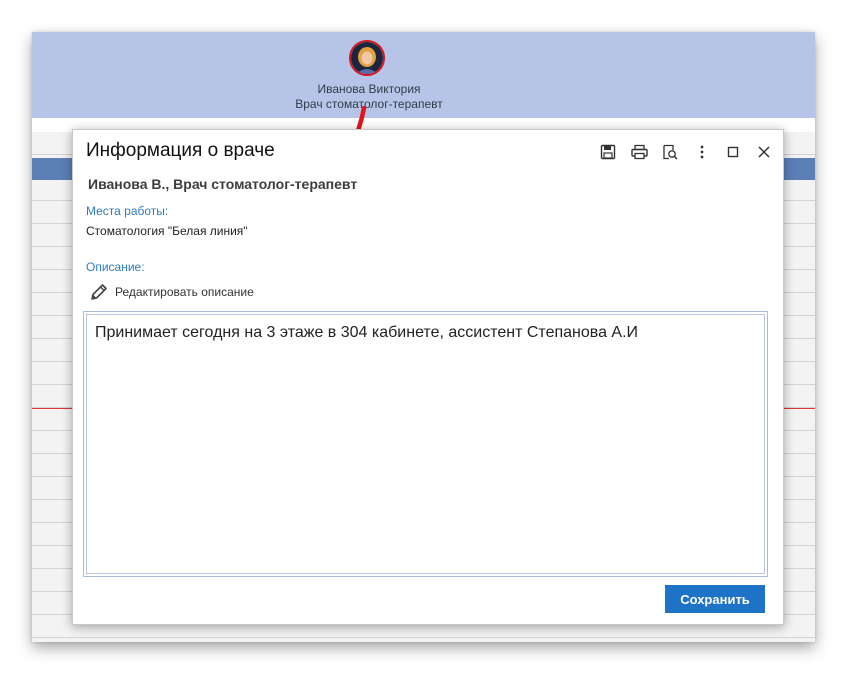  I want to click on doctor-name: Иванова Виктория, so click(369, 89).